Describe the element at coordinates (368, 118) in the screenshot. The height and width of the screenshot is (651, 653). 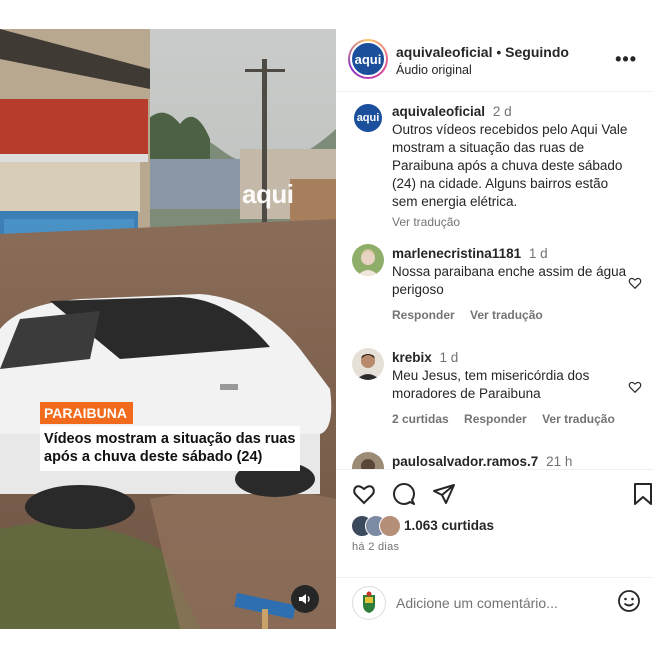
I see `caption-avatar: aqui` at that location.